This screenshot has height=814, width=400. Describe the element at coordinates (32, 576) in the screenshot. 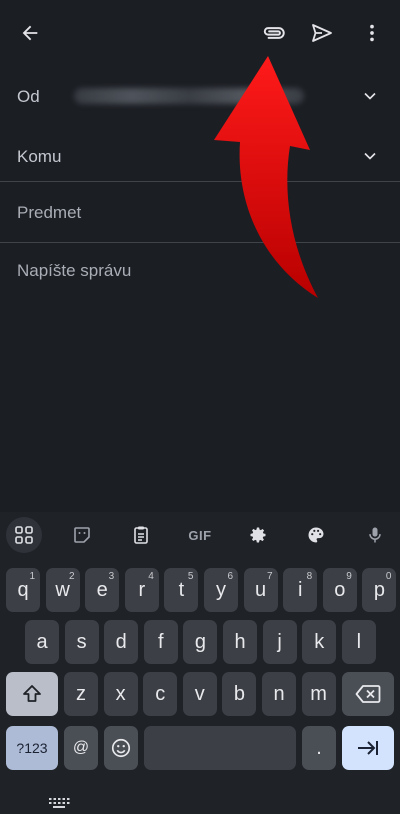

I see `key-hint-number: 1` at that location.